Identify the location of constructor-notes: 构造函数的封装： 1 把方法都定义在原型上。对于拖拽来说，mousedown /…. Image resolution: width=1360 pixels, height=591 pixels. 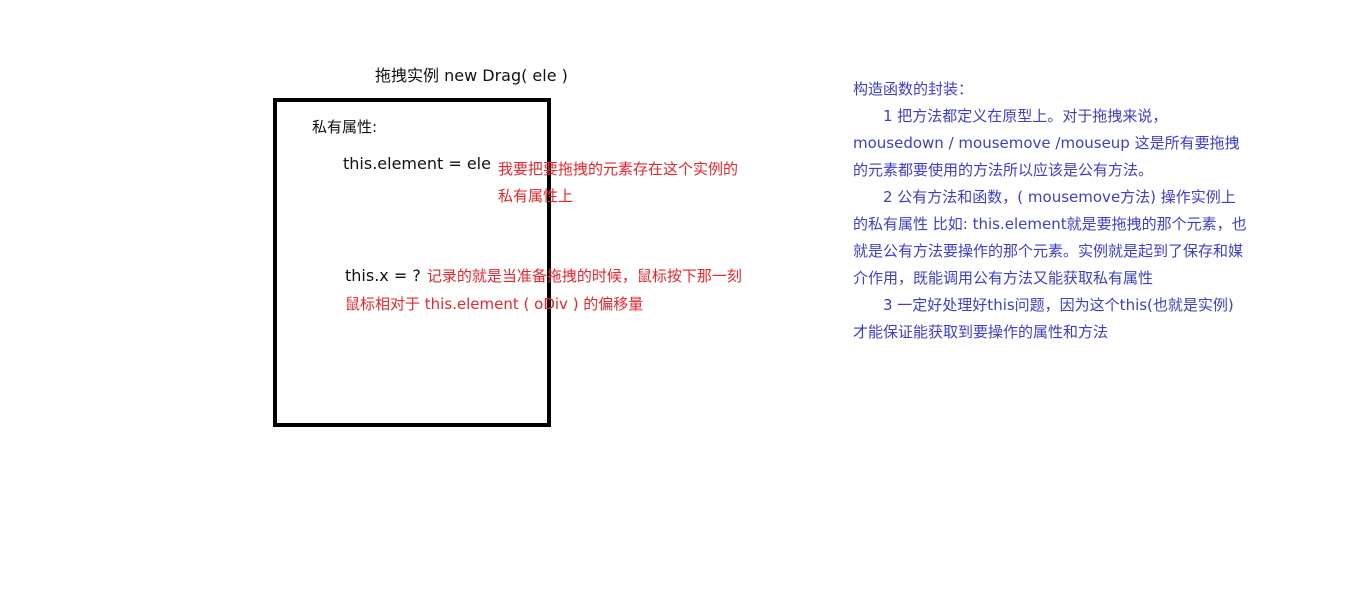
(1050, 211).